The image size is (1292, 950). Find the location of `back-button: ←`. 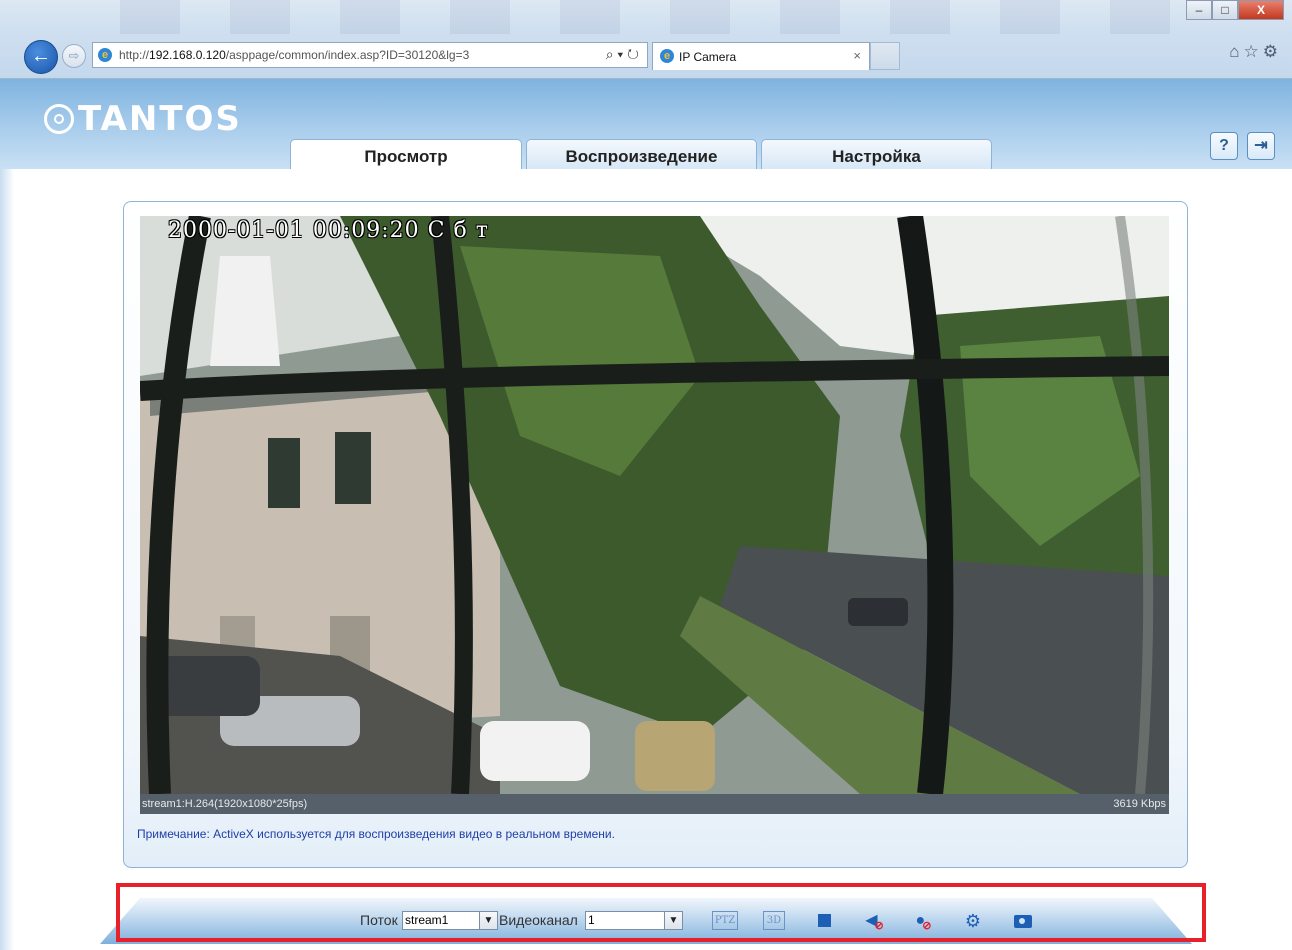

back-button: ← is located at coordinates (41, 57).